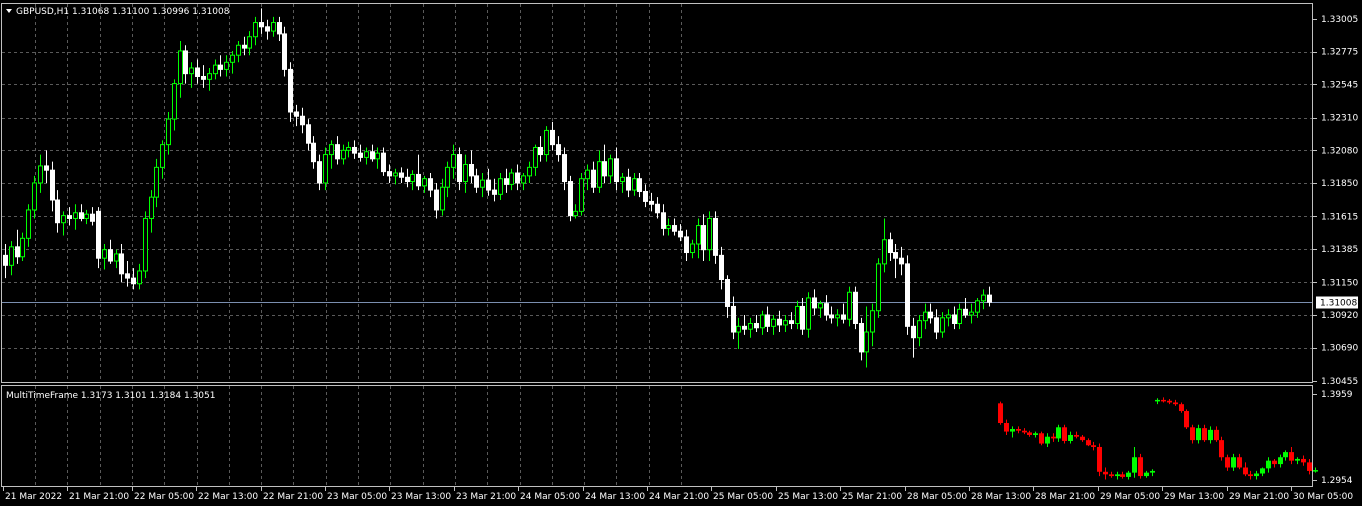 The width and height of the screenshot is (1362, 506). I want to click on price-label: 1.30920, so click(1339, 316).